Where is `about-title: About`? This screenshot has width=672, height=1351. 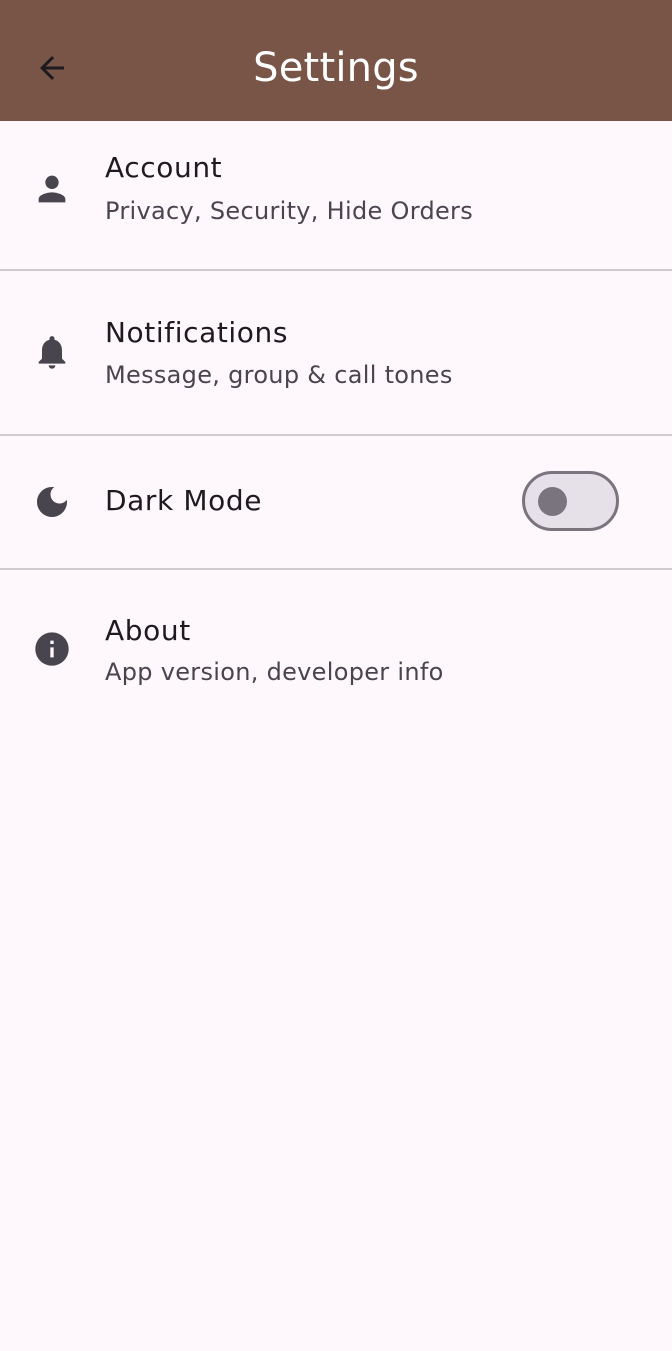
about-title: About is located at coordinates (148, 630).